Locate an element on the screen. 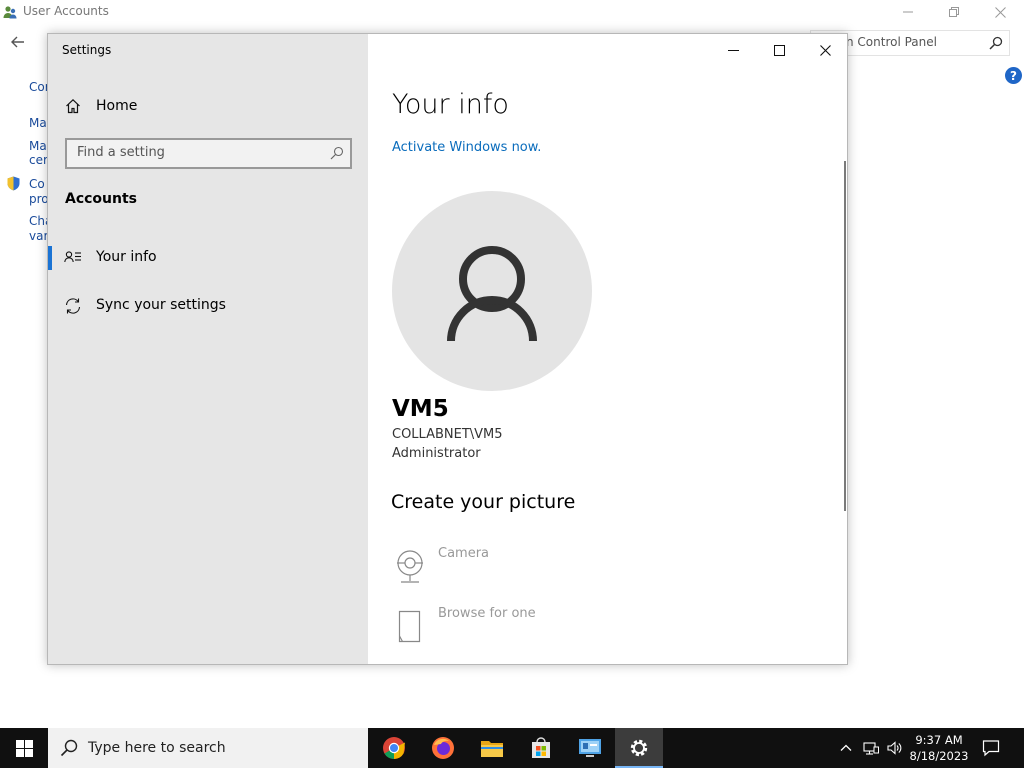  start-button is located at coordinates (24, 748).